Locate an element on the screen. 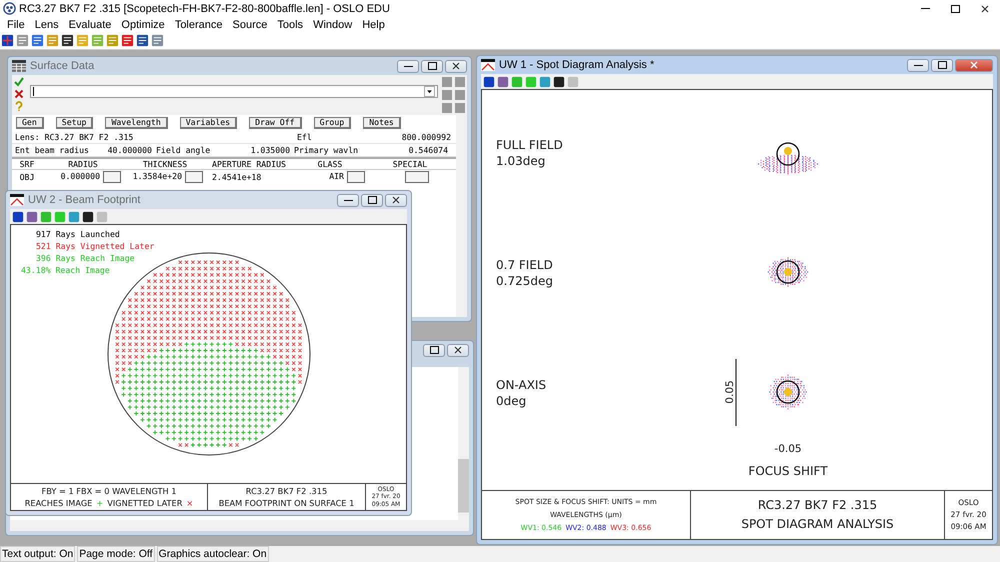 This screenshot has height=562, width=1000. efl-value: 800.000992 is located at coordinates (426, 137).